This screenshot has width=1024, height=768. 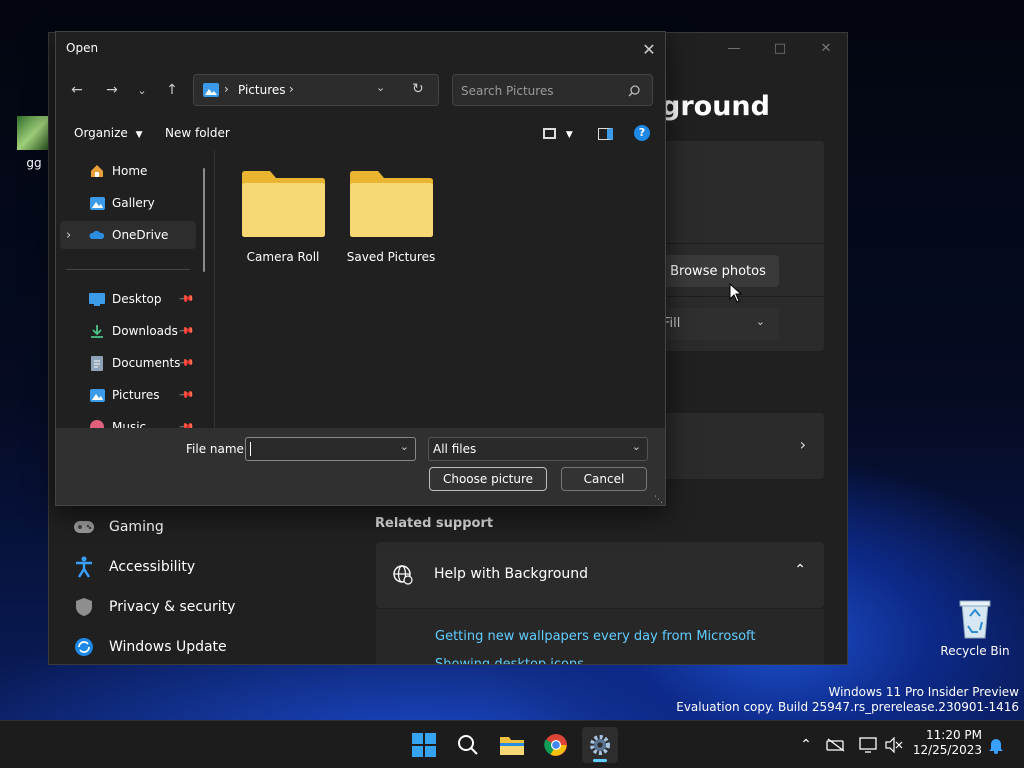 I want to click on nav-item-label: Gallery, so click(x=133, y=203).